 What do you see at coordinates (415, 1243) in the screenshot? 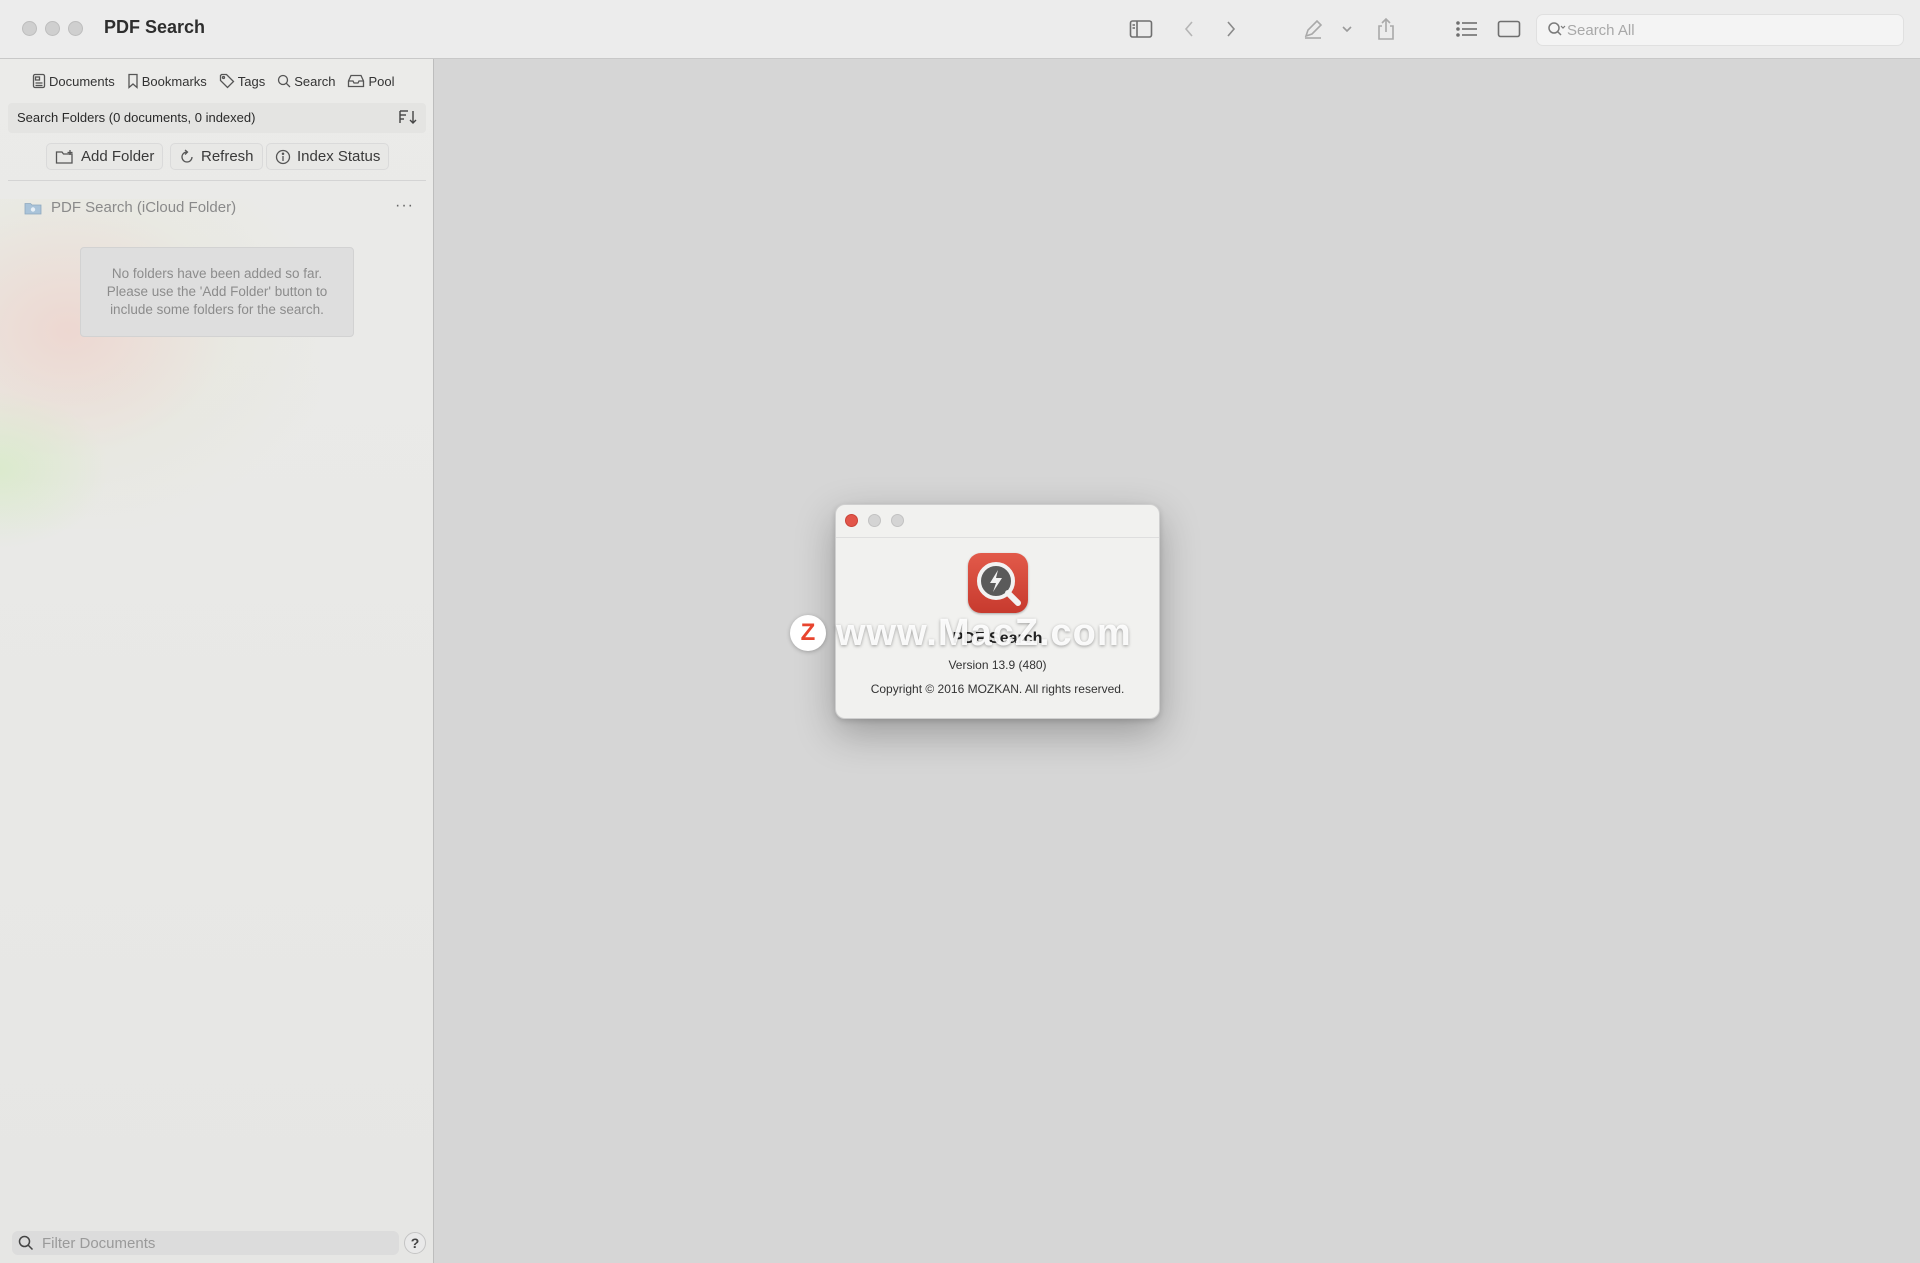
I see `help-button: ?` at bounding box center [415, 1243].